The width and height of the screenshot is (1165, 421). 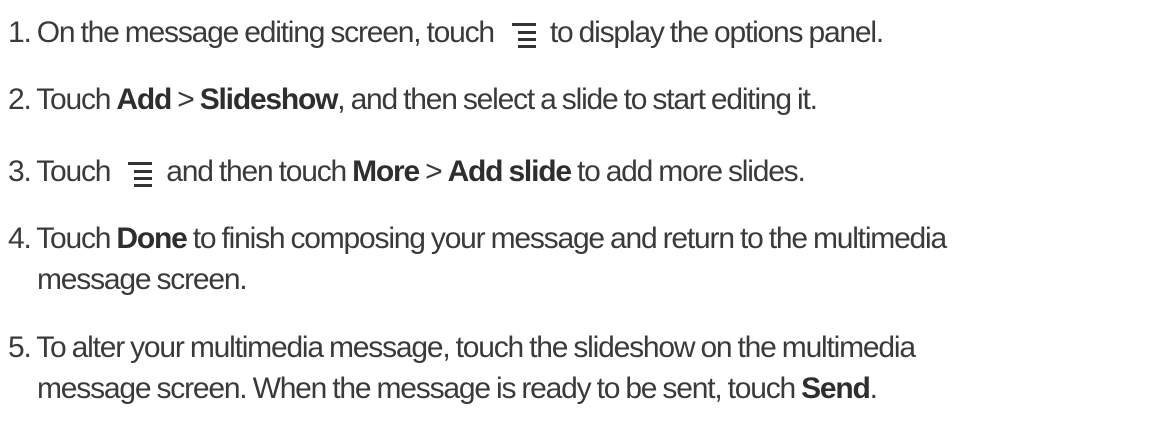 What do you see at coordinates (20, 347) in the screenshot?
I see `step-number: 5.` at bounding box center [20, 347].